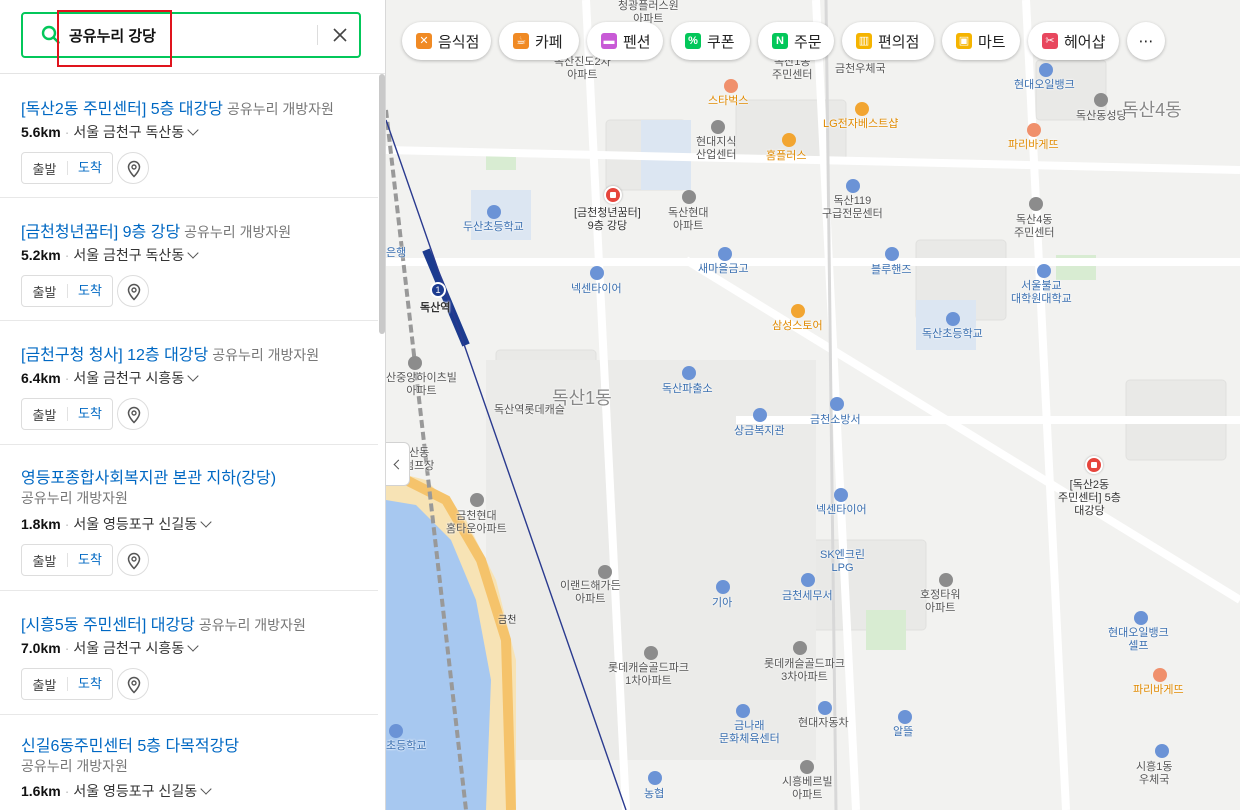 The width and height of the screenshot is (1240, 810). What do you see at coordinates (382, 204) in the screenshot?
I see `scrollbar` at bounding box center [382, 204].